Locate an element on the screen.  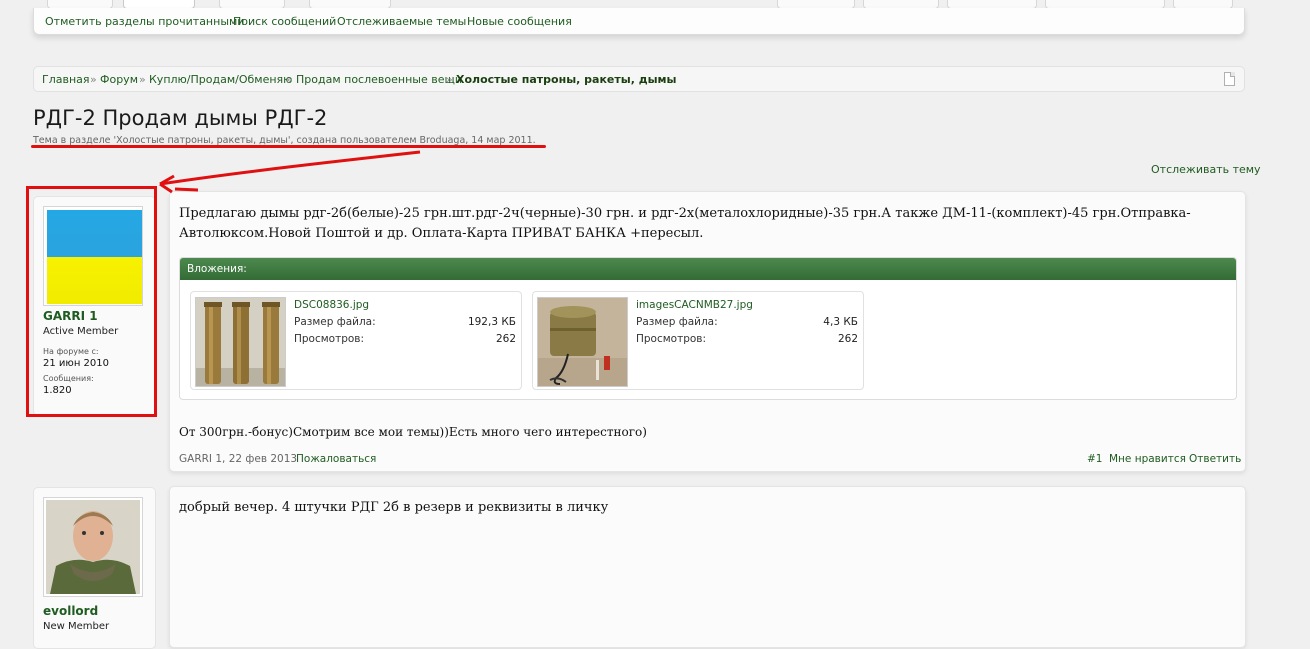
annotation-arrow is located at coordinates (290, 172).